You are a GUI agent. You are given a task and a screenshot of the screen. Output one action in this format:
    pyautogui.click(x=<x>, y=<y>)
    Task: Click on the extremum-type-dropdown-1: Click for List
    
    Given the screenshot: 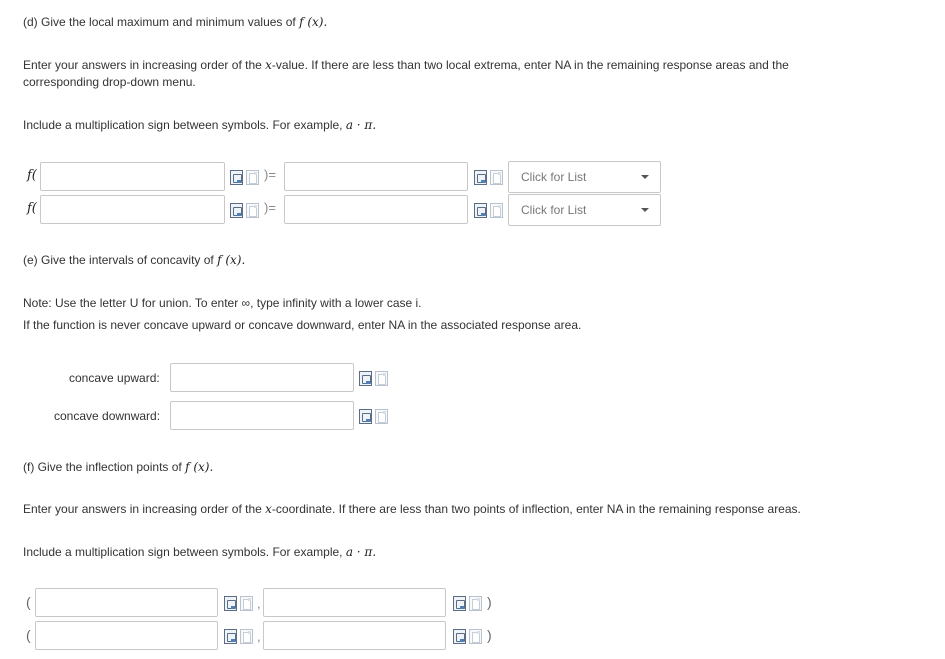 What is the action you would take?
    pyautogui.click(x=584, y=177)
    